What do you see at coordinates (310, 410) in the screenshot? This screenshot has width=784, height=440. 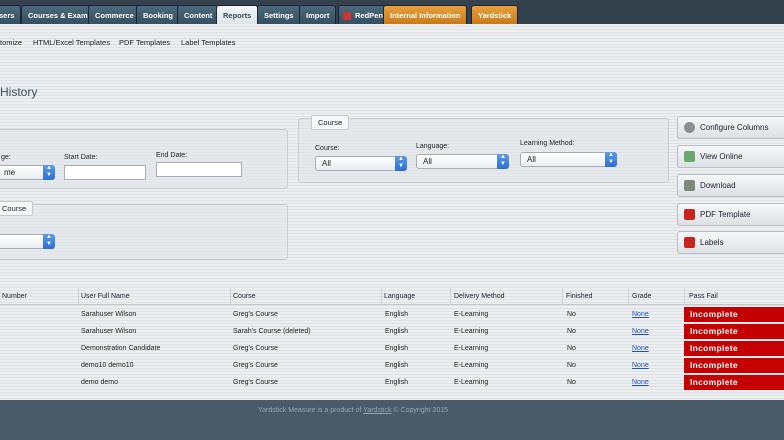 I see `footer-prefix: Yardstick Measure is a product of` at bounding box center [310, 410].